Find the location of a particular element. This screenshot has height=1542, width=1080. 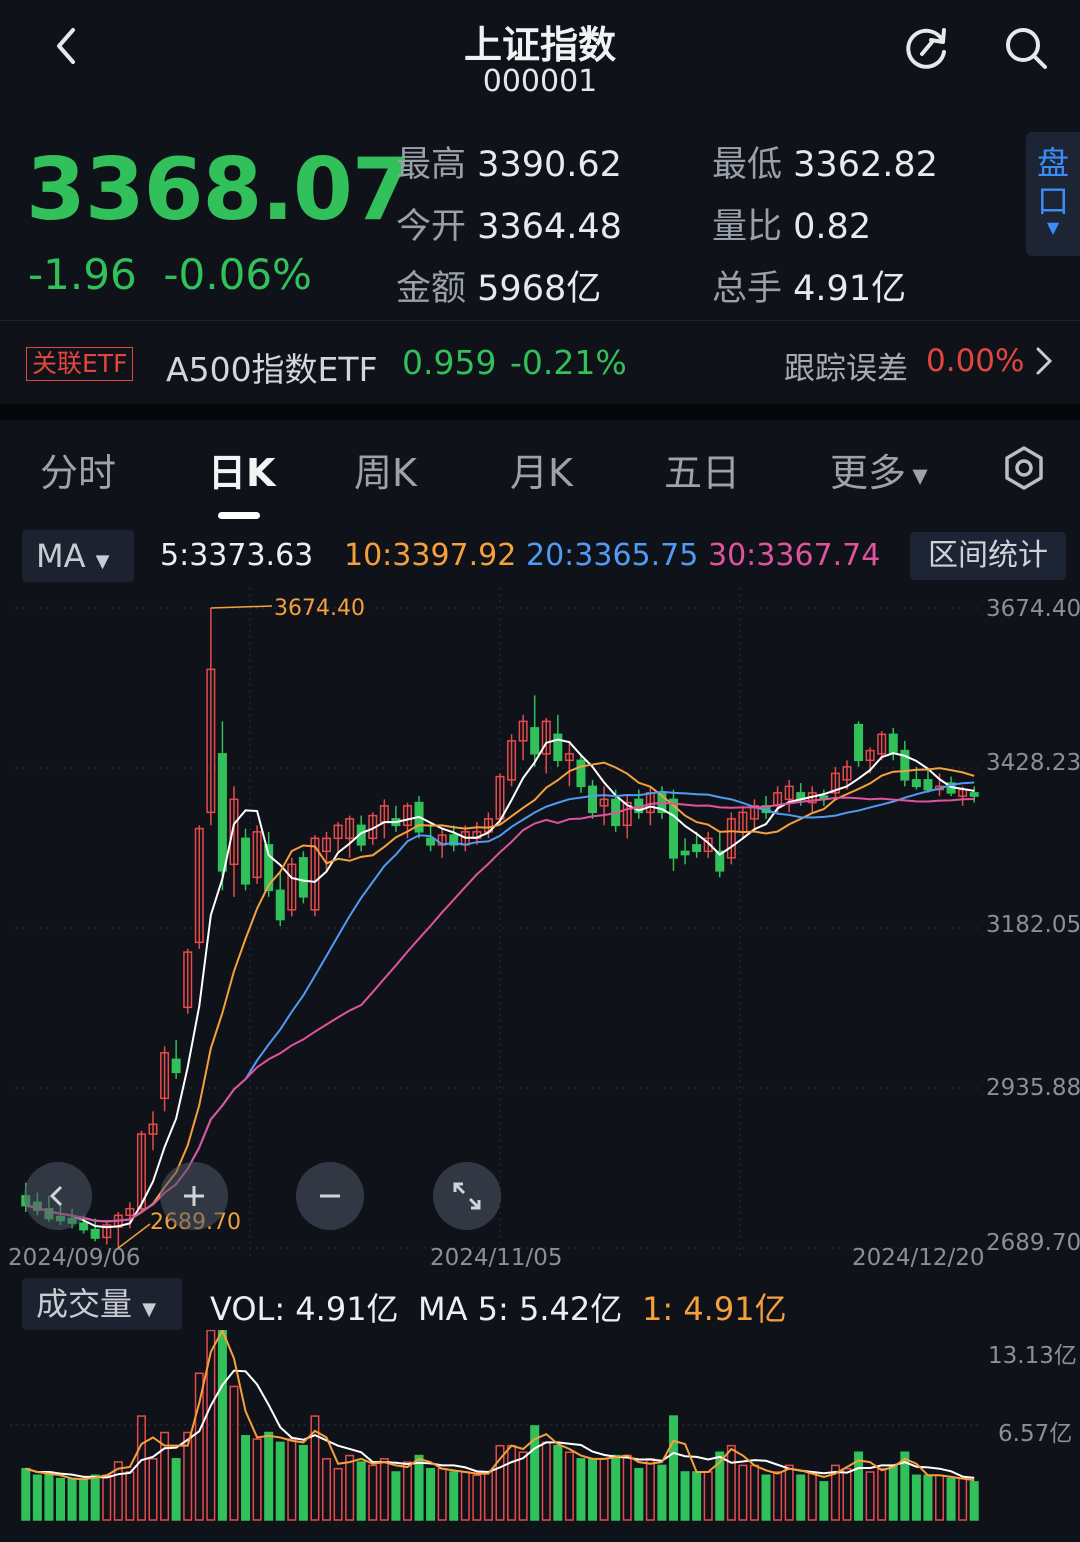

current-price: 3368.07 is located at coordinates (219, 190).